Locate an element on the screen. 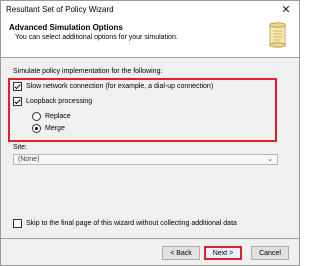 This screenshot has height=266, width=320. skip-checkbox is located at coordinates (17, 223).